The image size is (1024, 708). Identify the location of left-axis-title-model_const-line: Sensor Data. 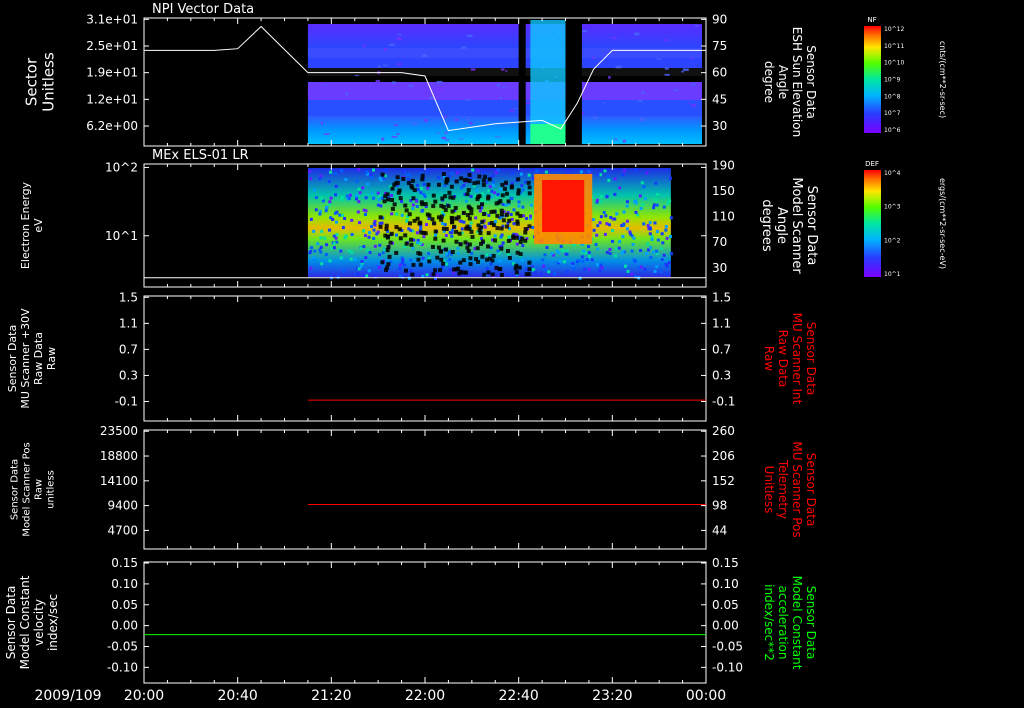
(11, 623).